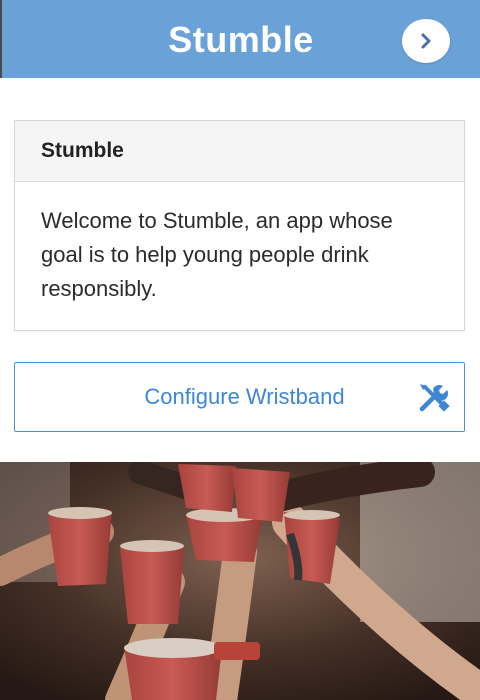 This screenshot has height=700, width=480. I want to click on next-button, so click(426, 41).